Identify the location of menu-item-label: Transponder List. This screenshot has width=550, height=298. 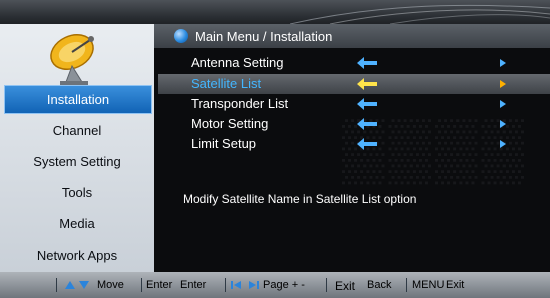
(240, 103).